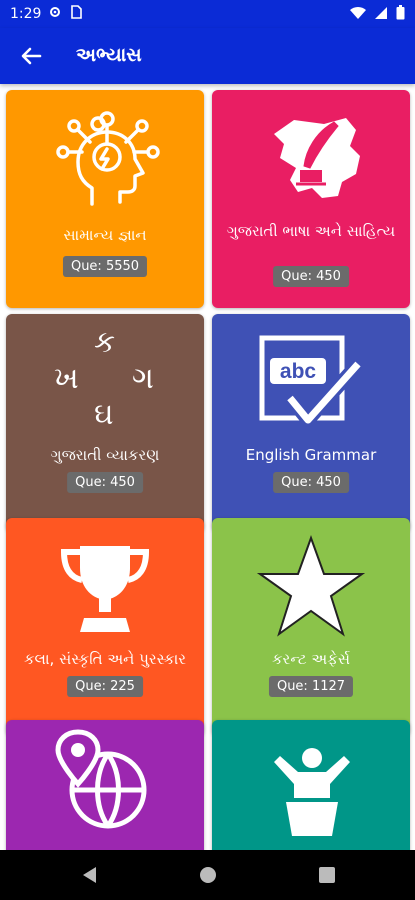 The image size is (415, 900). I want to click on category-card-geography, so click(105, 785).